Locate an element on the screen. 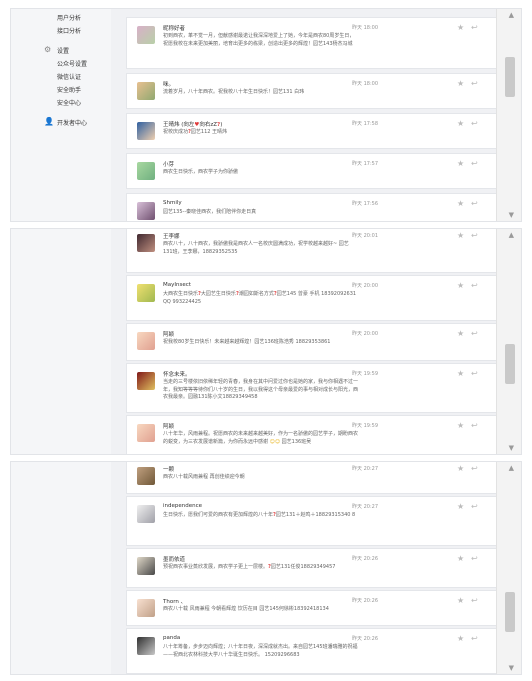 The image size is (532, 681). sidebar-item-security-center: 安全中心 is located at coordinates (69, 102).